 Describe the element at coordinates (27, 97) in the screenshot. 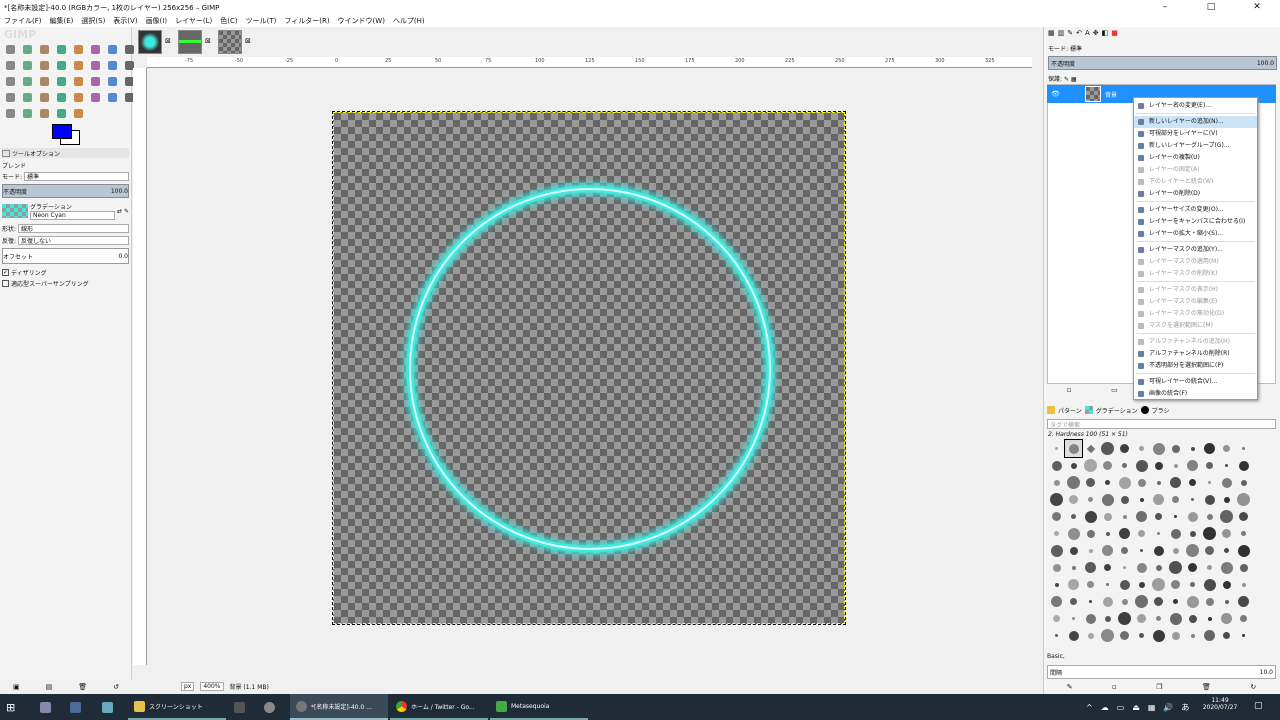

I see `blend-tool-icon` at that location.